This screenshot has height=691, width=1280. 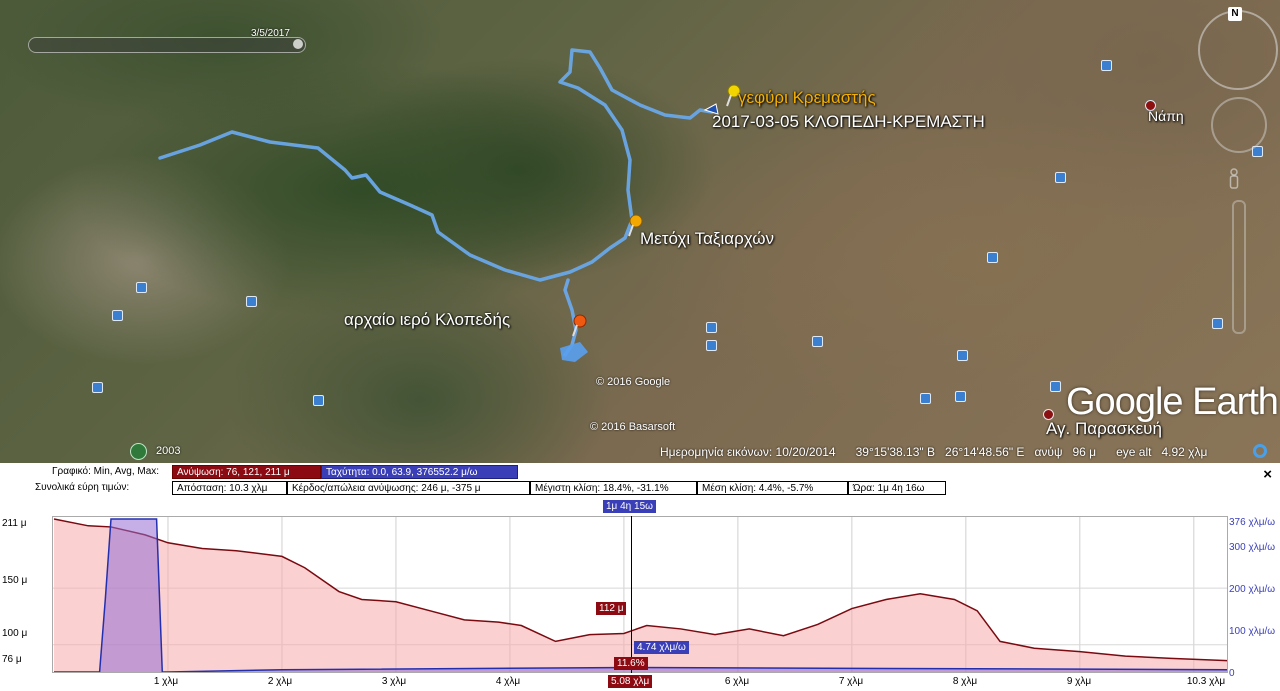 What do you see at coordinates (167, 45) in the screenshot?
I see `time-slider` at bounding box center [167, 45].